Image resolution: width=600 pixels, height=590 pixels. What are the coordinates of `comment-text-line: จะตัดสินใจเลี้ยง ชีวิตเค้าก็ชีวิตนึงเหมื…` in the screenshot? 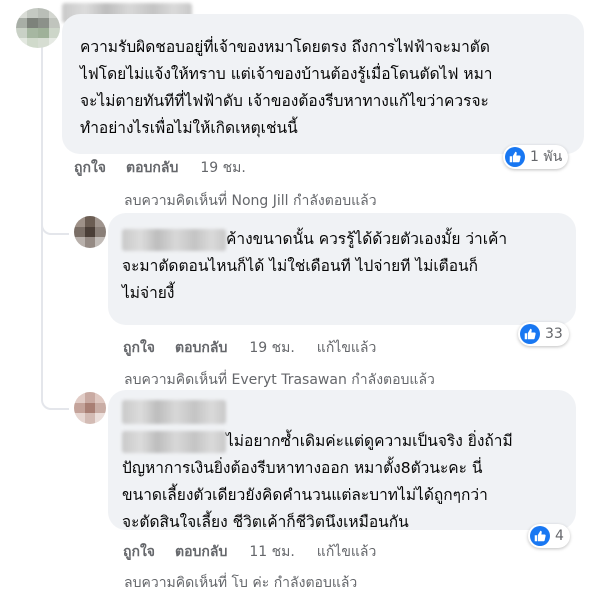 It's located at (265, 522).